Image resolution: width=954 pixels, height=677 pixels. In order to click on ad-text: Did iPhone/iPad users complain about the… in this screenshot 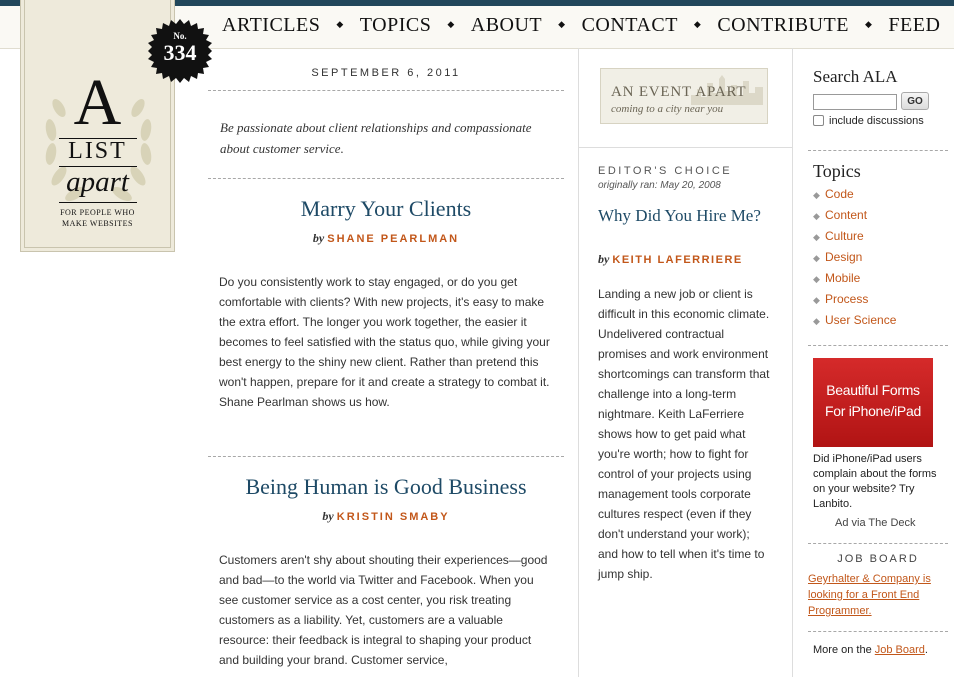, I will do `click(880, 482)`.